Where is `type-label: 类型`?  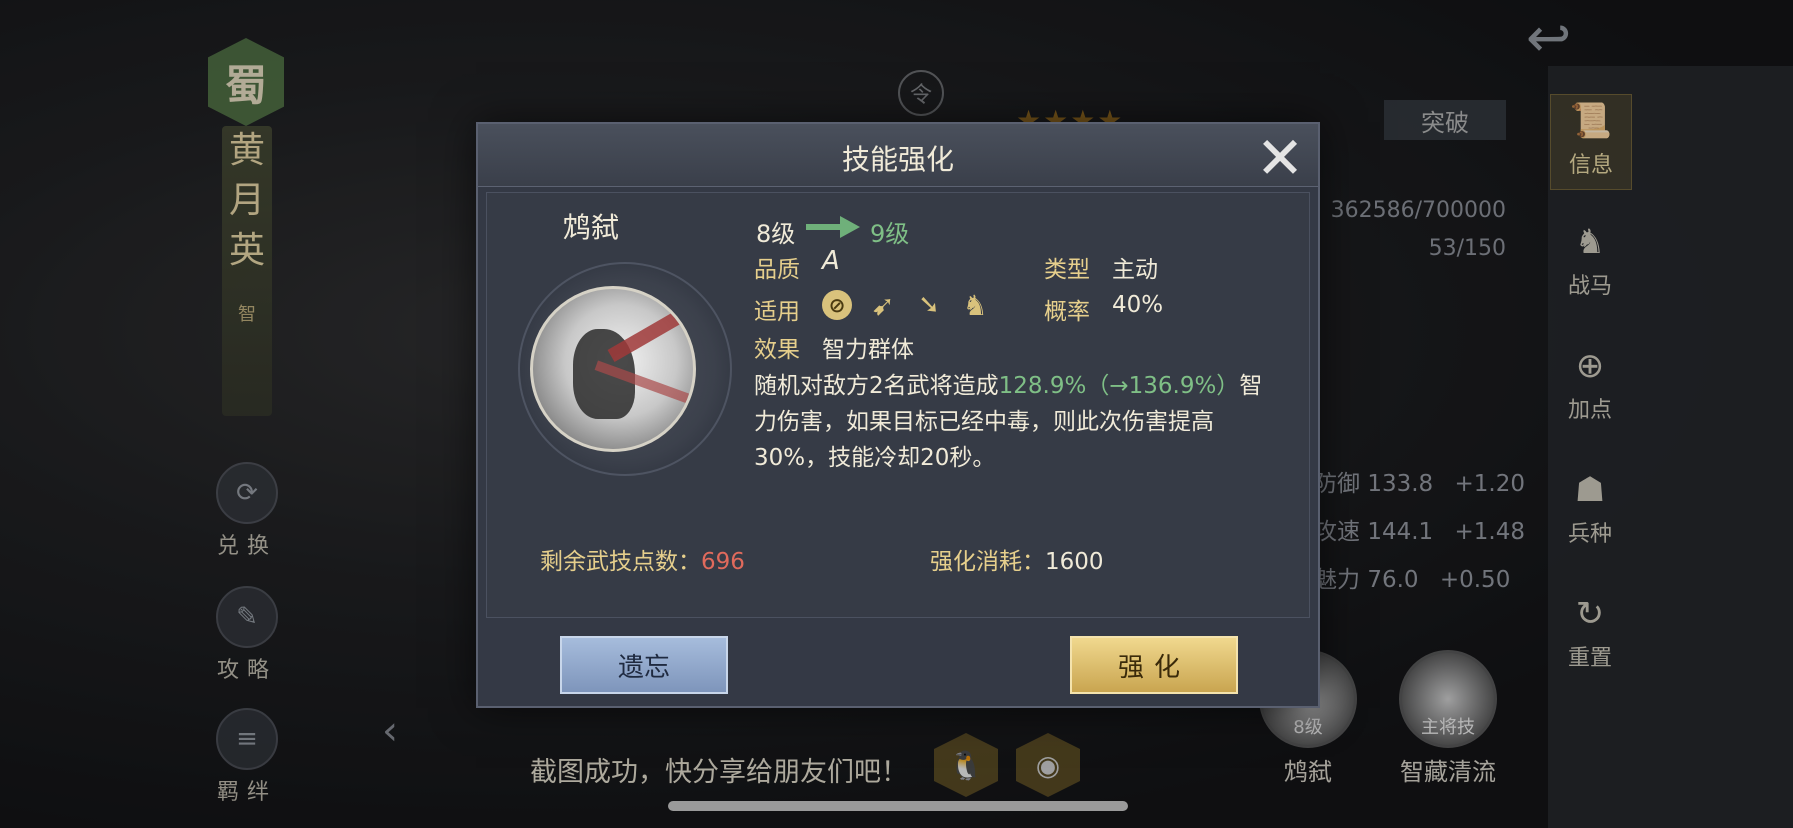
type-label: 类型 is located at coordinates (1067, 270).